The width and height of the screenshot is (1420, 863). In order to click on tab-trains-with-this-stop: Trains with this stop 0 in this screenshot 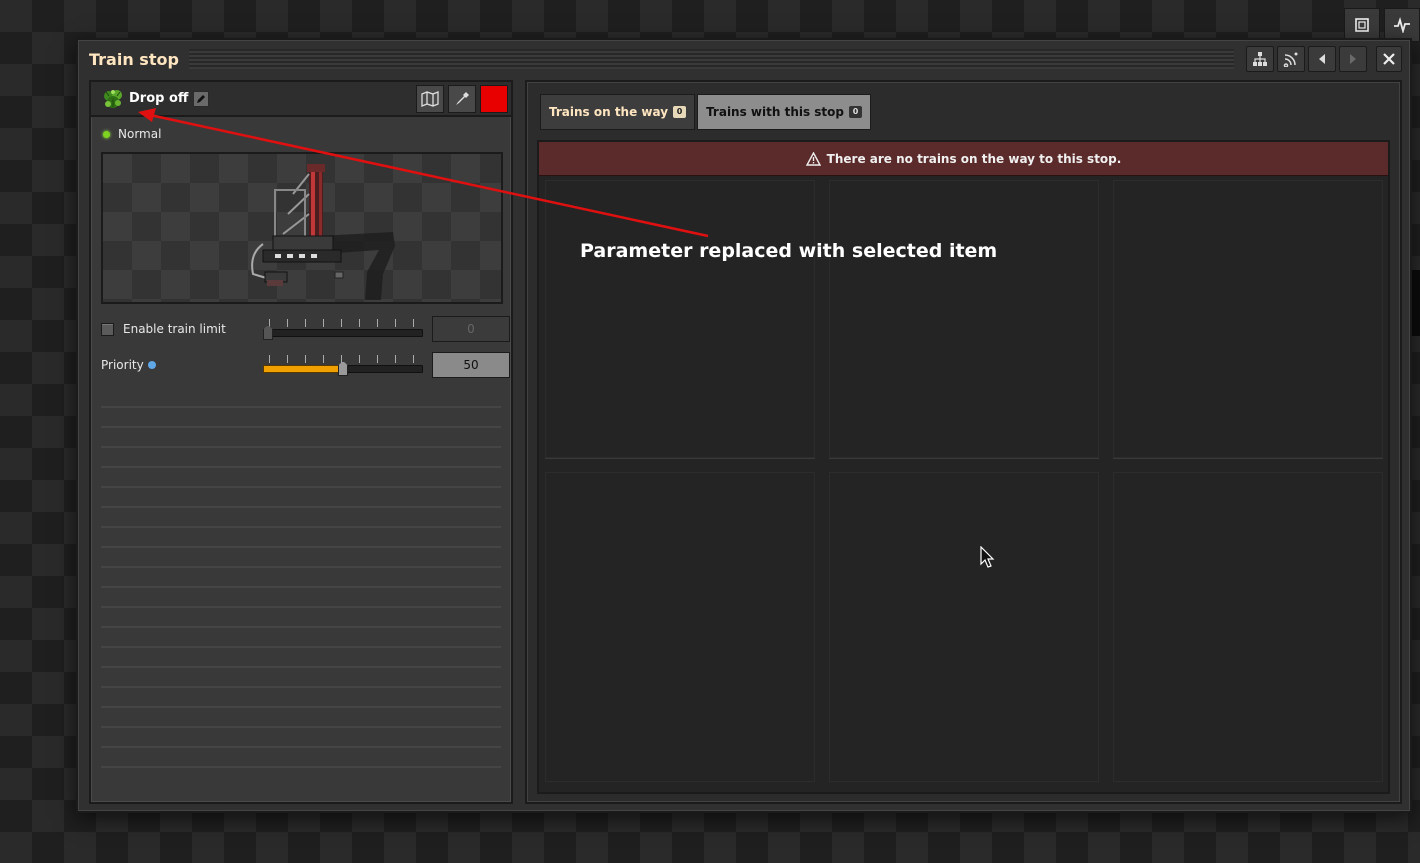, I will do `click(784, 112)`.